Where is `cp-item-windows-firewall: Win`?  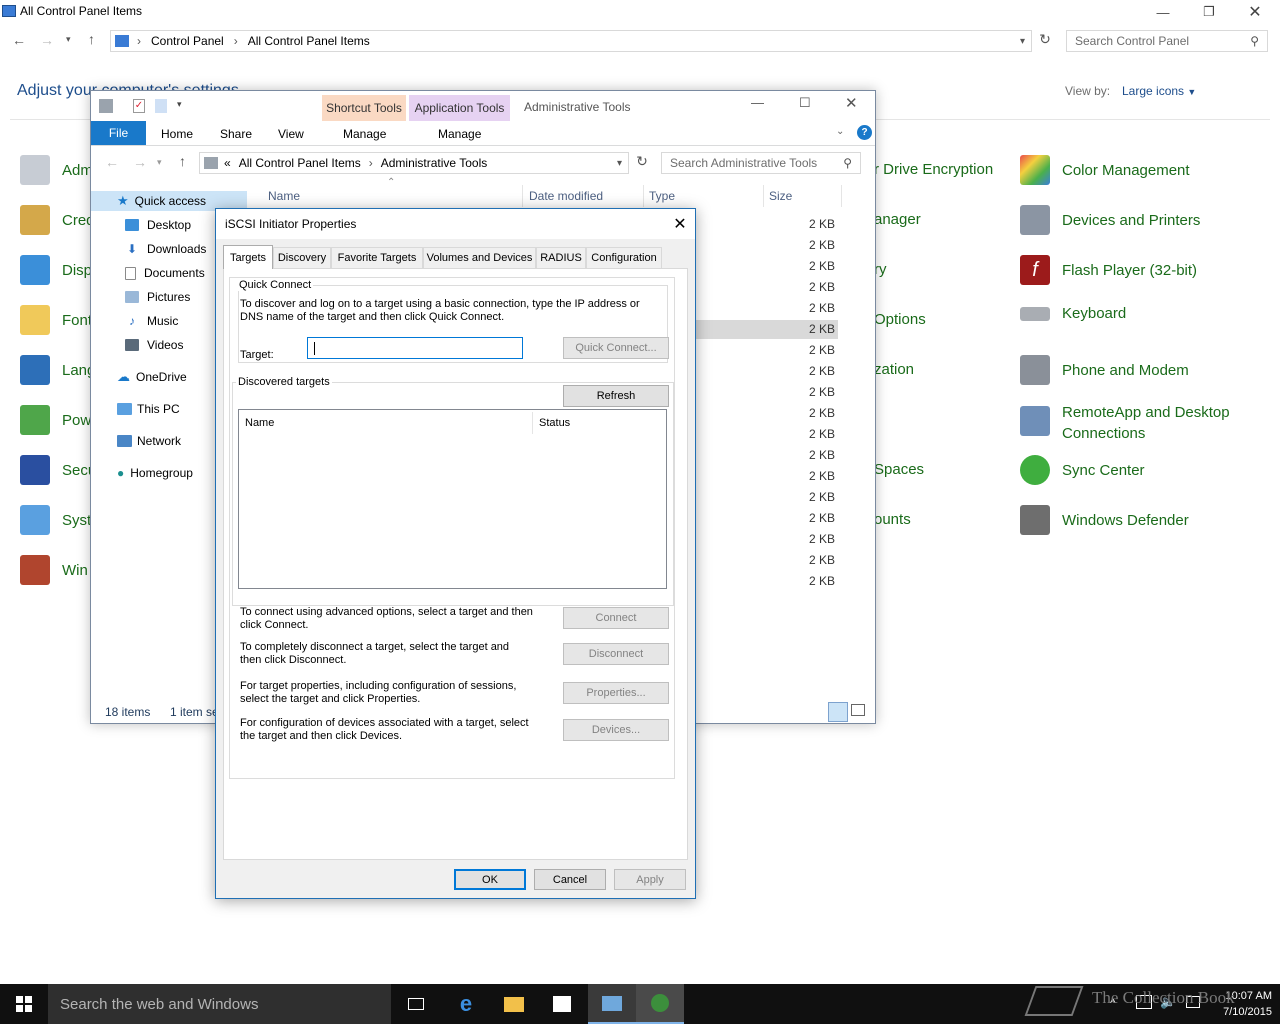 cp-item-windows-firewall: Win is located at coordinates (54, 570).